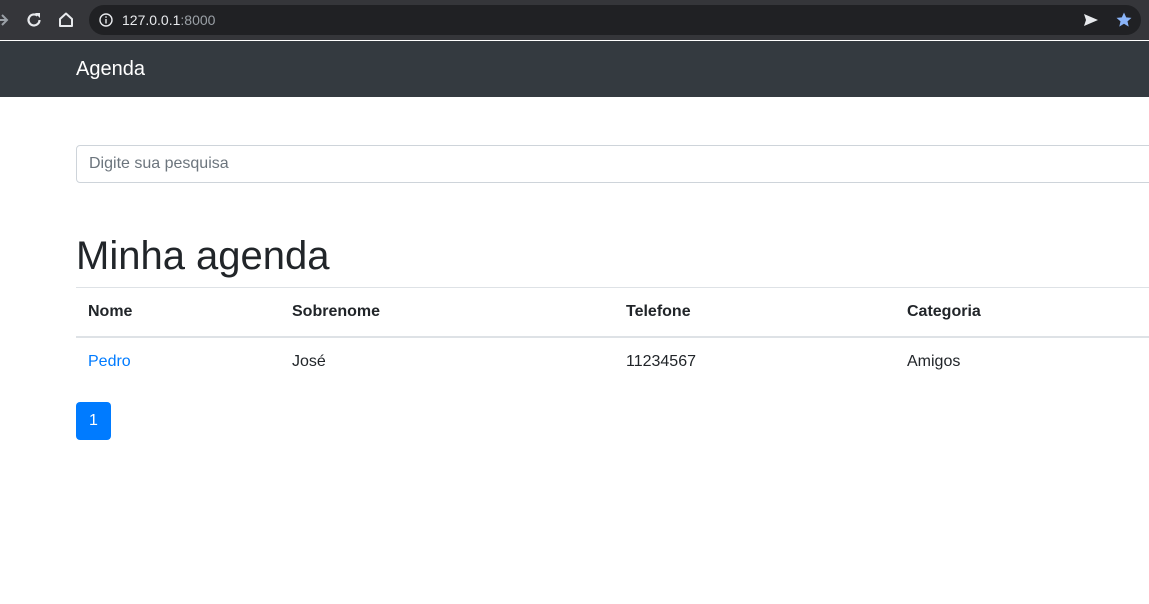  What do you see at coordinates (178, 361) in the screenshot?
I see `cell-nome: Pedro` at bounding box center [178, 361].